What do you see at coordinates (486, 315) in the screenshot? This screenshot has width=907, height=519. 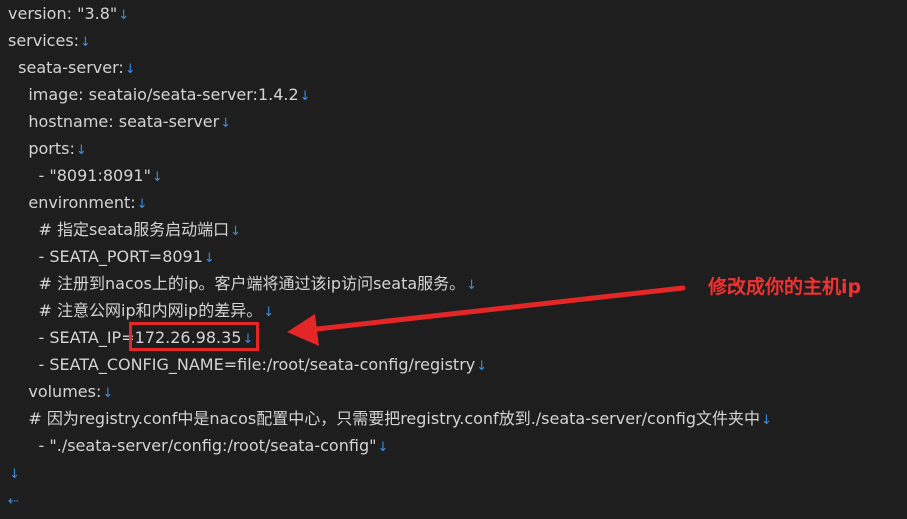 I see `arrow-icon` at bounding box center [486, 315].